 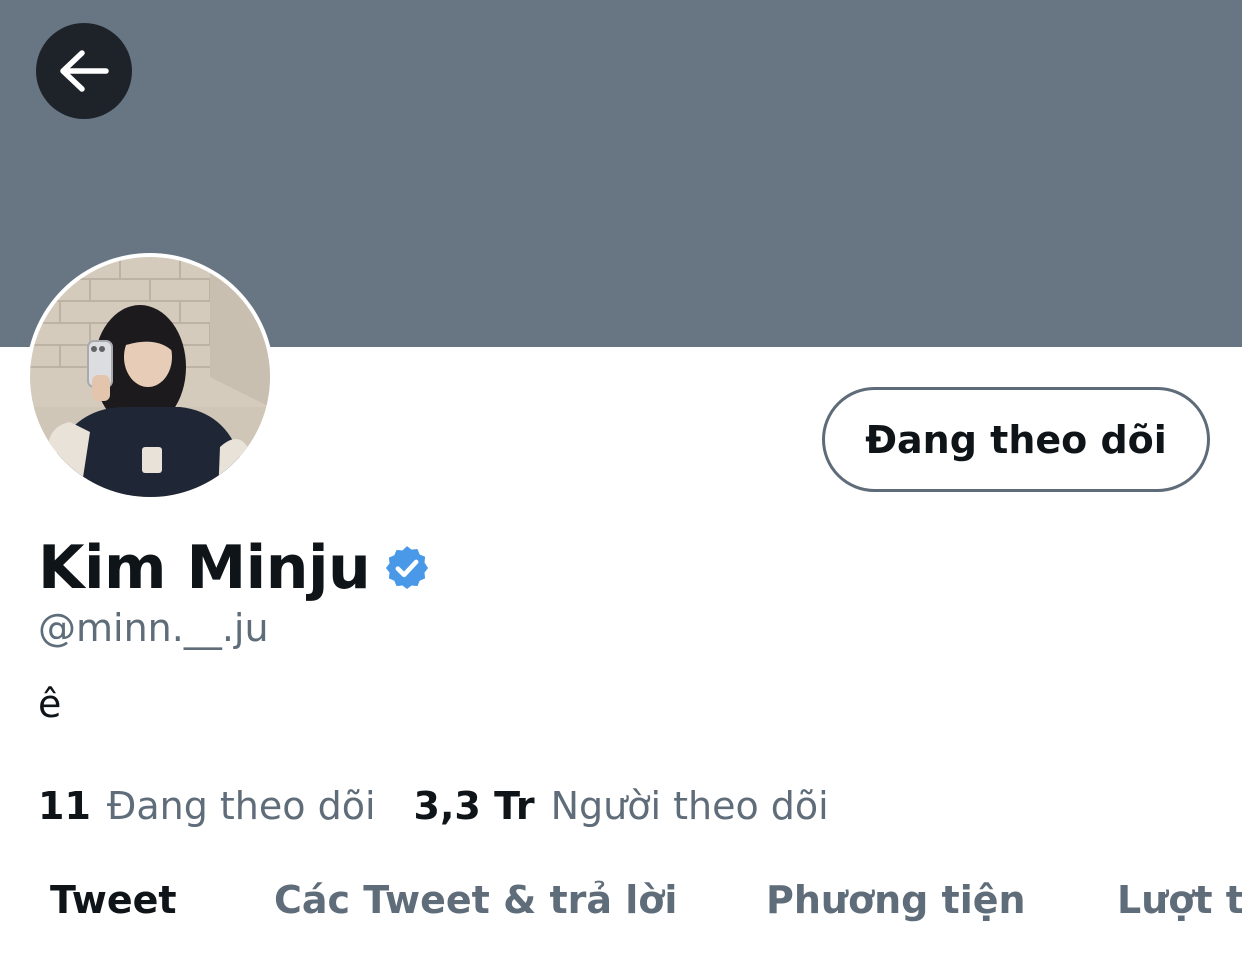 What do you see at coordinates (153, 628) in the screenshot?
I see `profile-handle: @minn.__.ju` at bounding box center [153, 628].